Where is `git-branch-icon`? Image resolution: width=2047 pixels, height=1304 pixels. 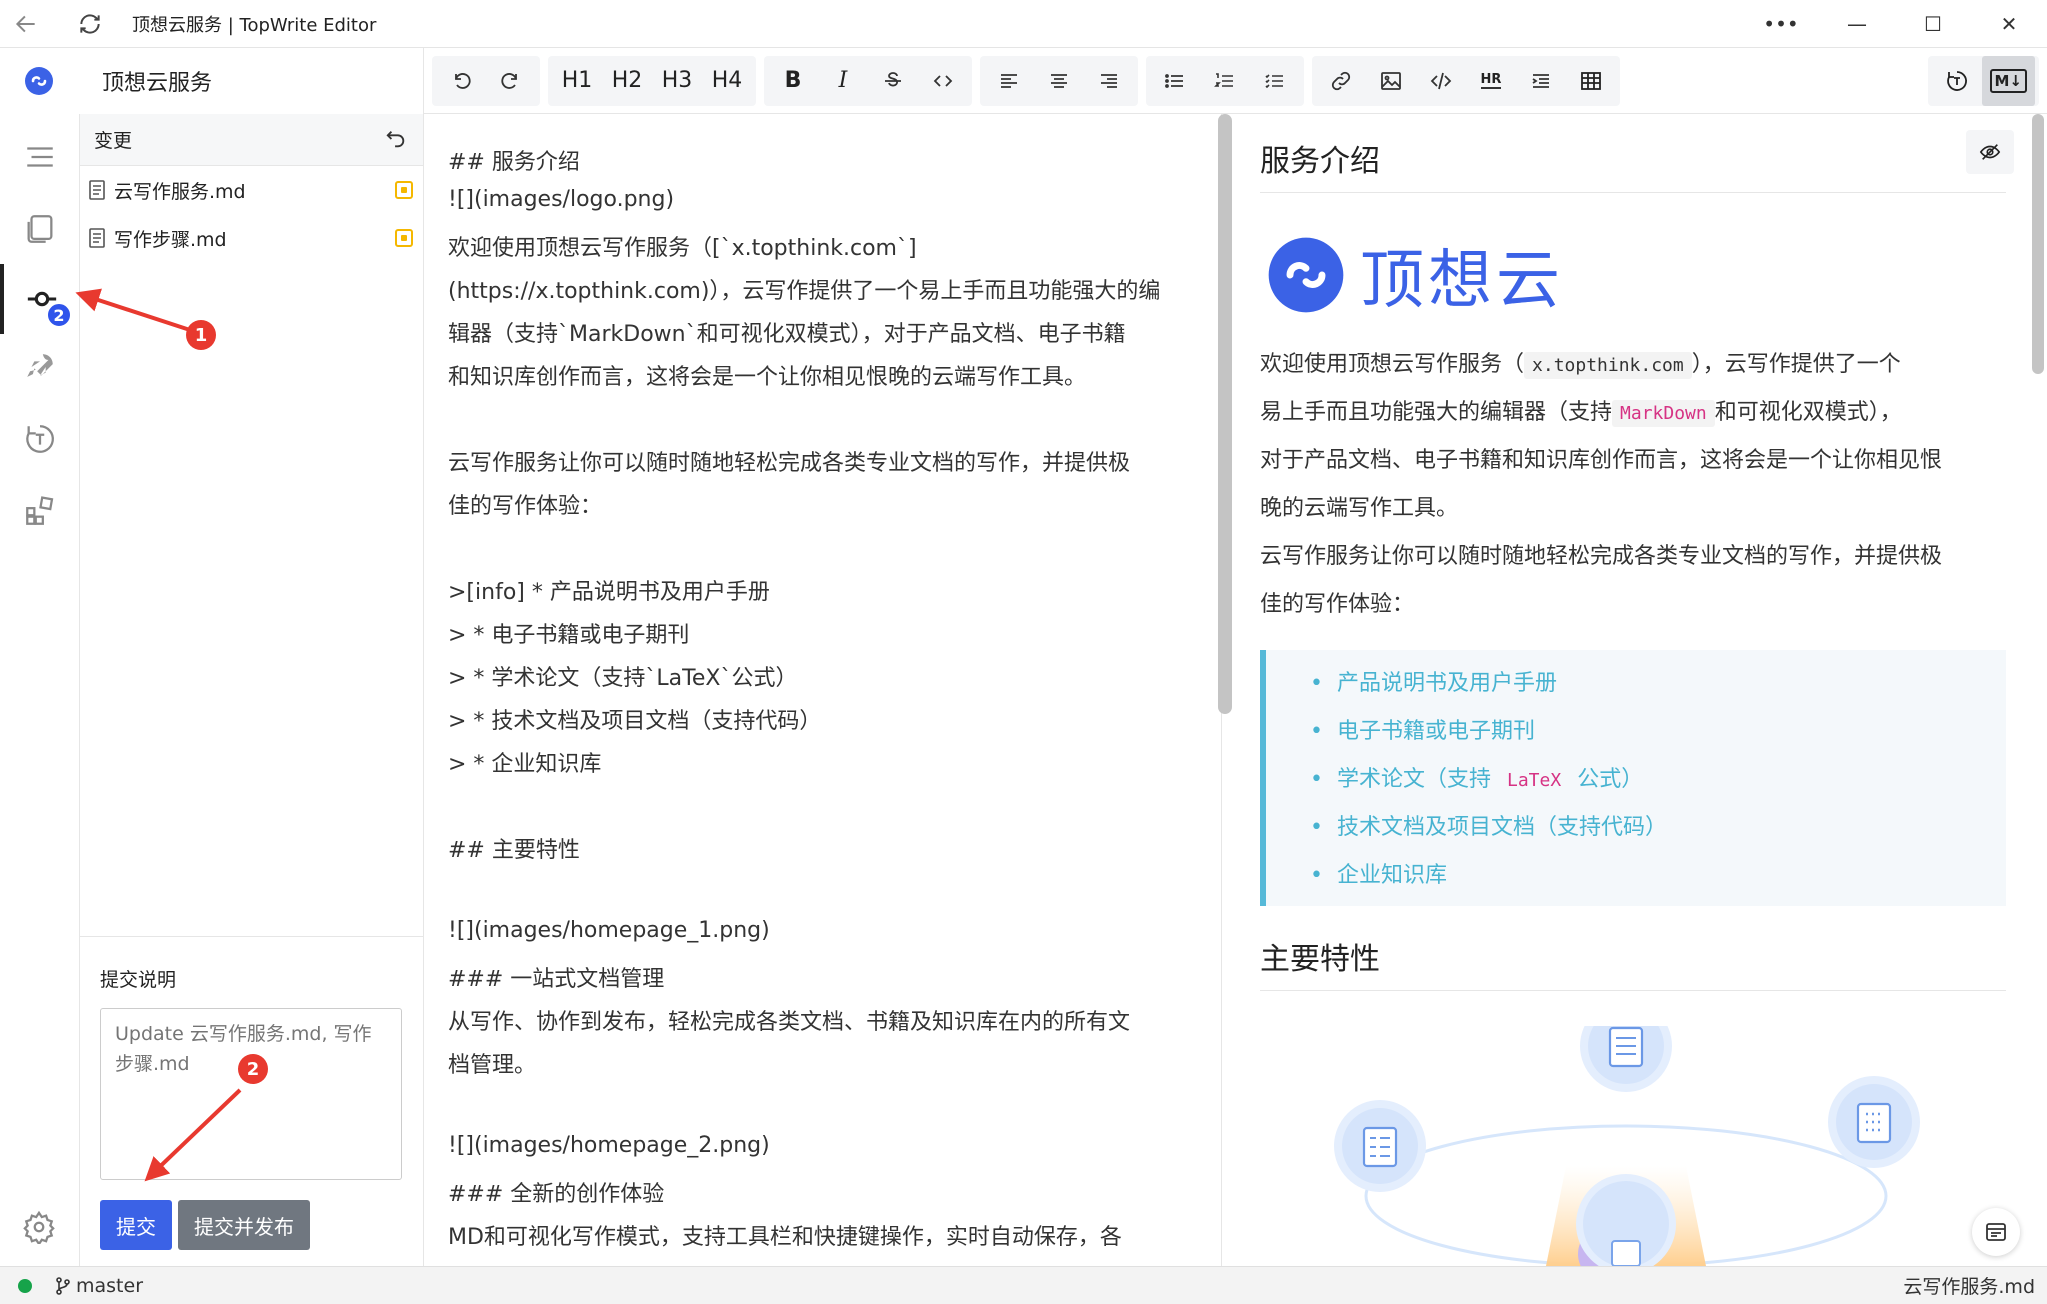 git-branch-icon is located at coordinates (63, 1285).